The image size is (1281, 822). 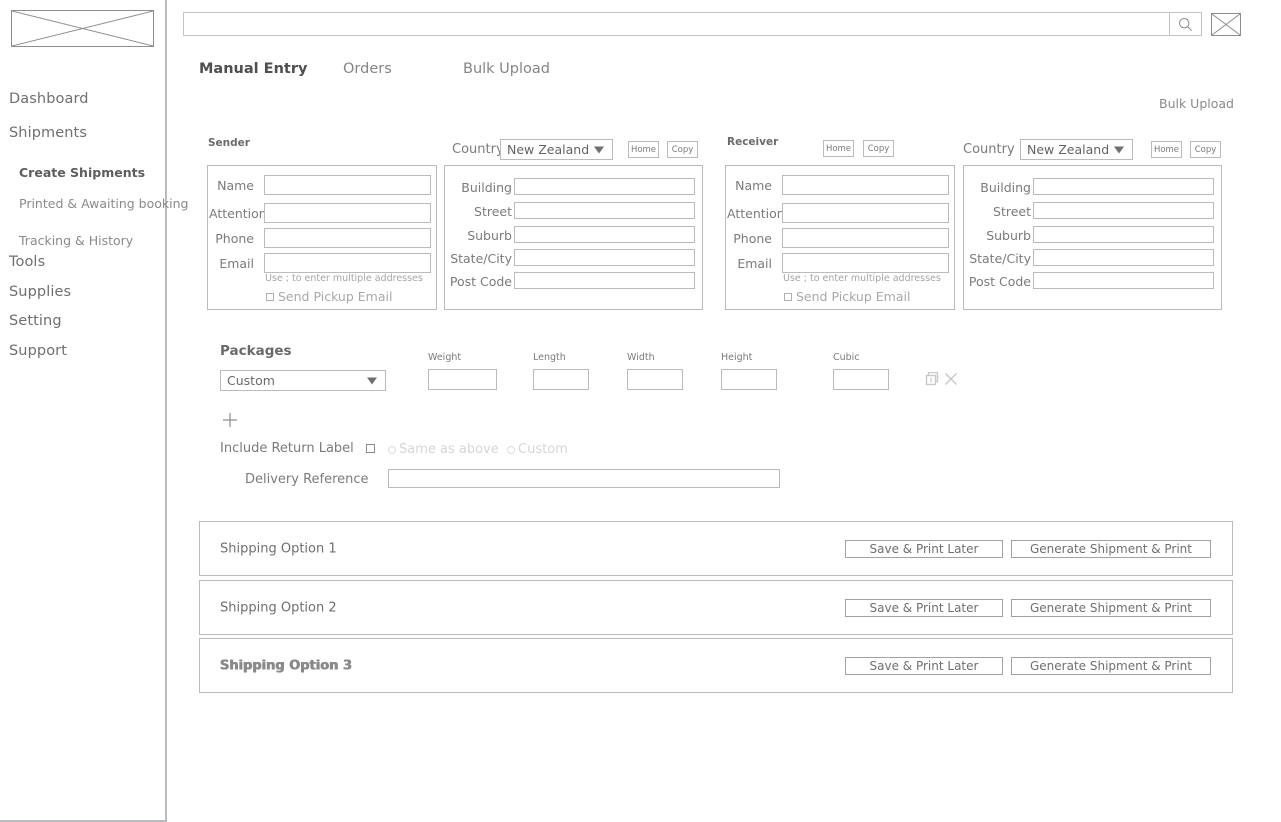 What do you see at coordinates (462, 379) in the screenshot?
I see `package-weight-input` at bounding box center [462, 379].